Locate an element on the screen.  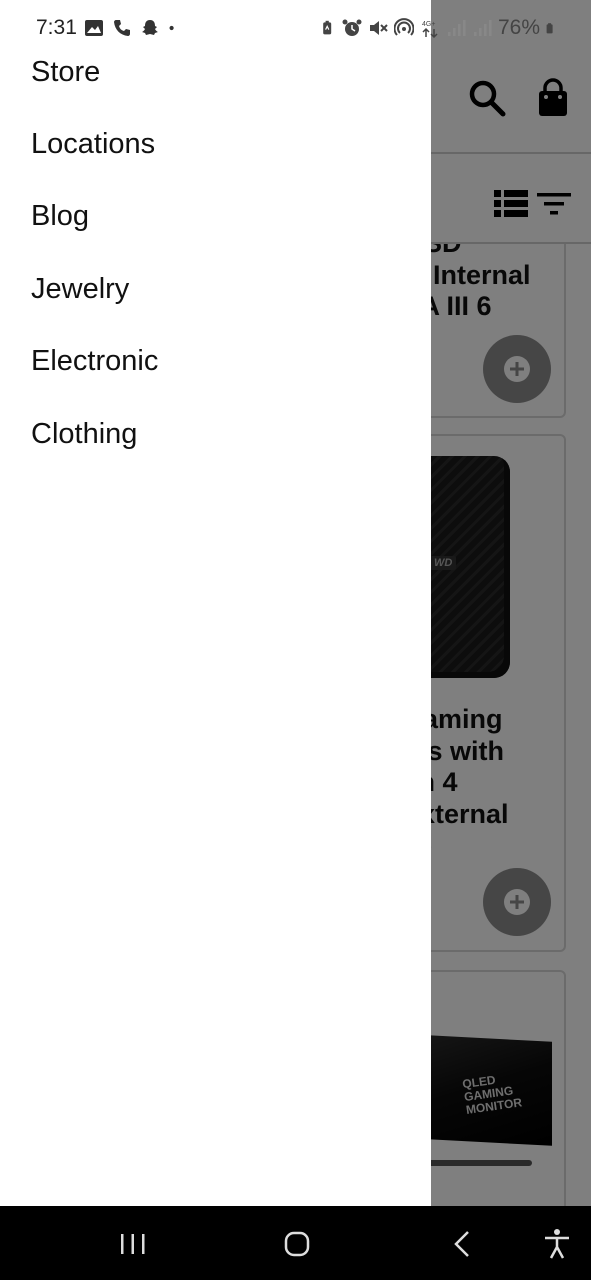
system-nav-bar is located at coordinates (295, 1243).